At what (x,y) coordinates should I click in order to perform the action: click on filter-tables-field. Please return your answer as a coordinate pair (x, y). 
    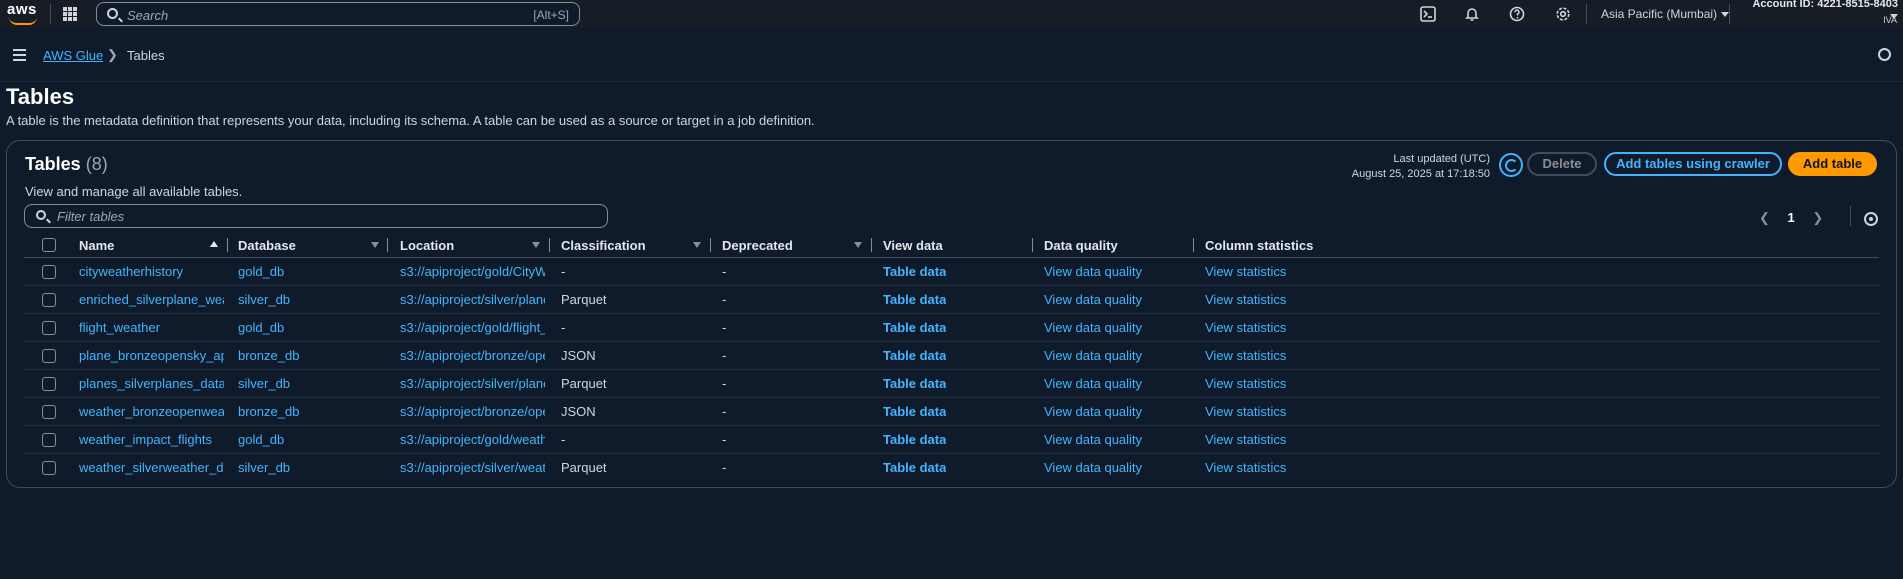
    Looking at the image, I should click on (316, 216).